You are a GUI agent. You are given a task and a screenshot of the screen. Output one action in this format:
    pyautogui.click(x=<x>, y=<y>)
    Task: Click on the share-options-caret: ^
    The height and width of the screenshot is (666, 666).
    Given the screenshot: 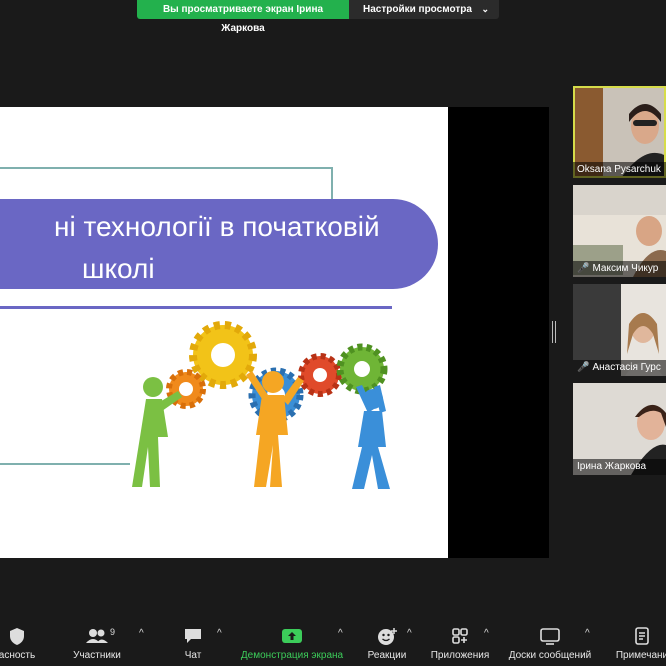 What is the action you would take?
    pyautogui.click(x=340, y=633)
    